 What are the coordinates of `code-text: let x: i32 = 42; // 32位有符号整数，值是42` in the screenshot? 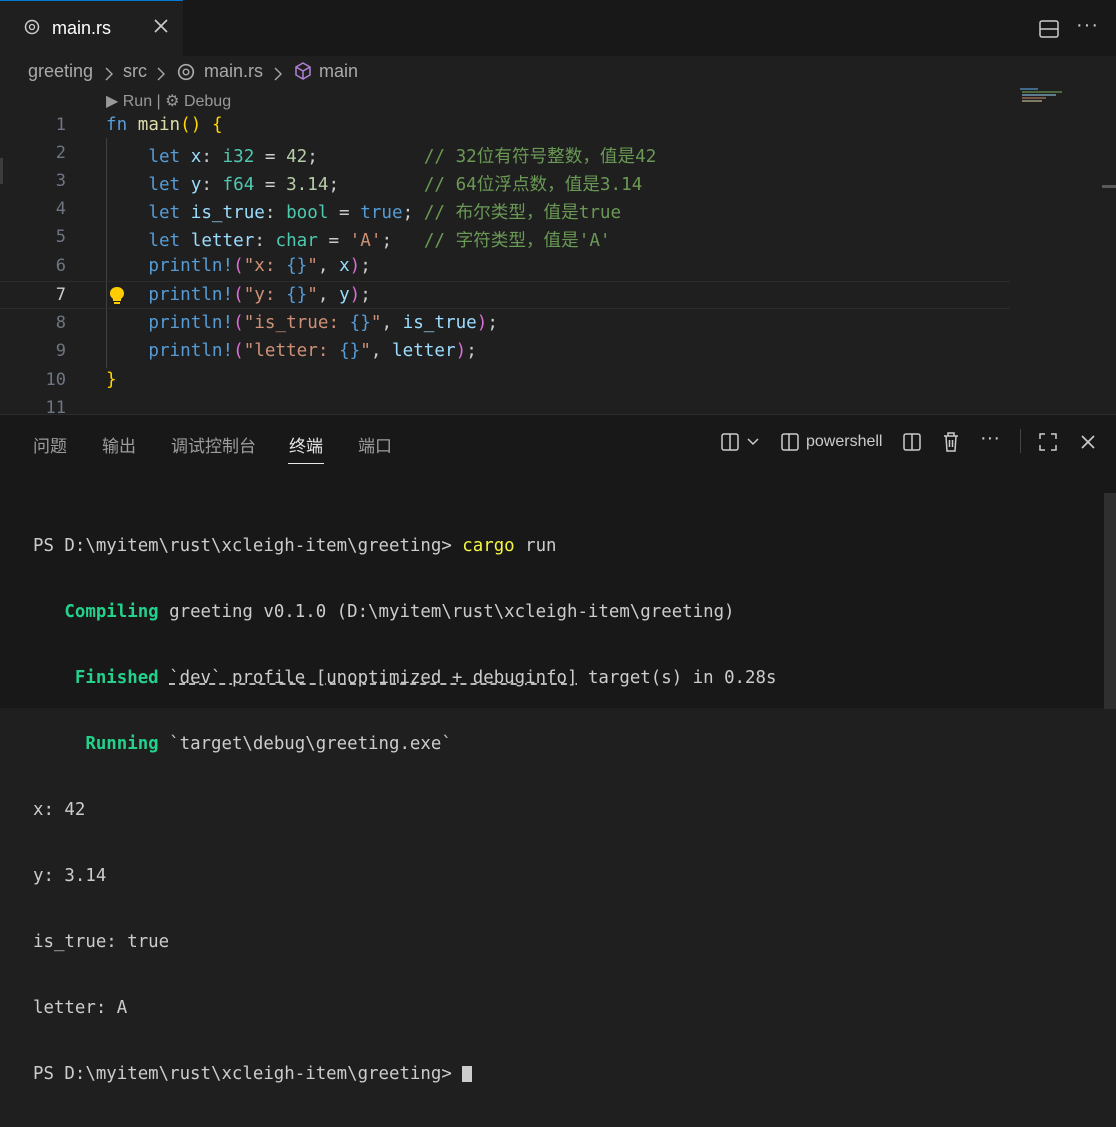 It's located at (402, 157).